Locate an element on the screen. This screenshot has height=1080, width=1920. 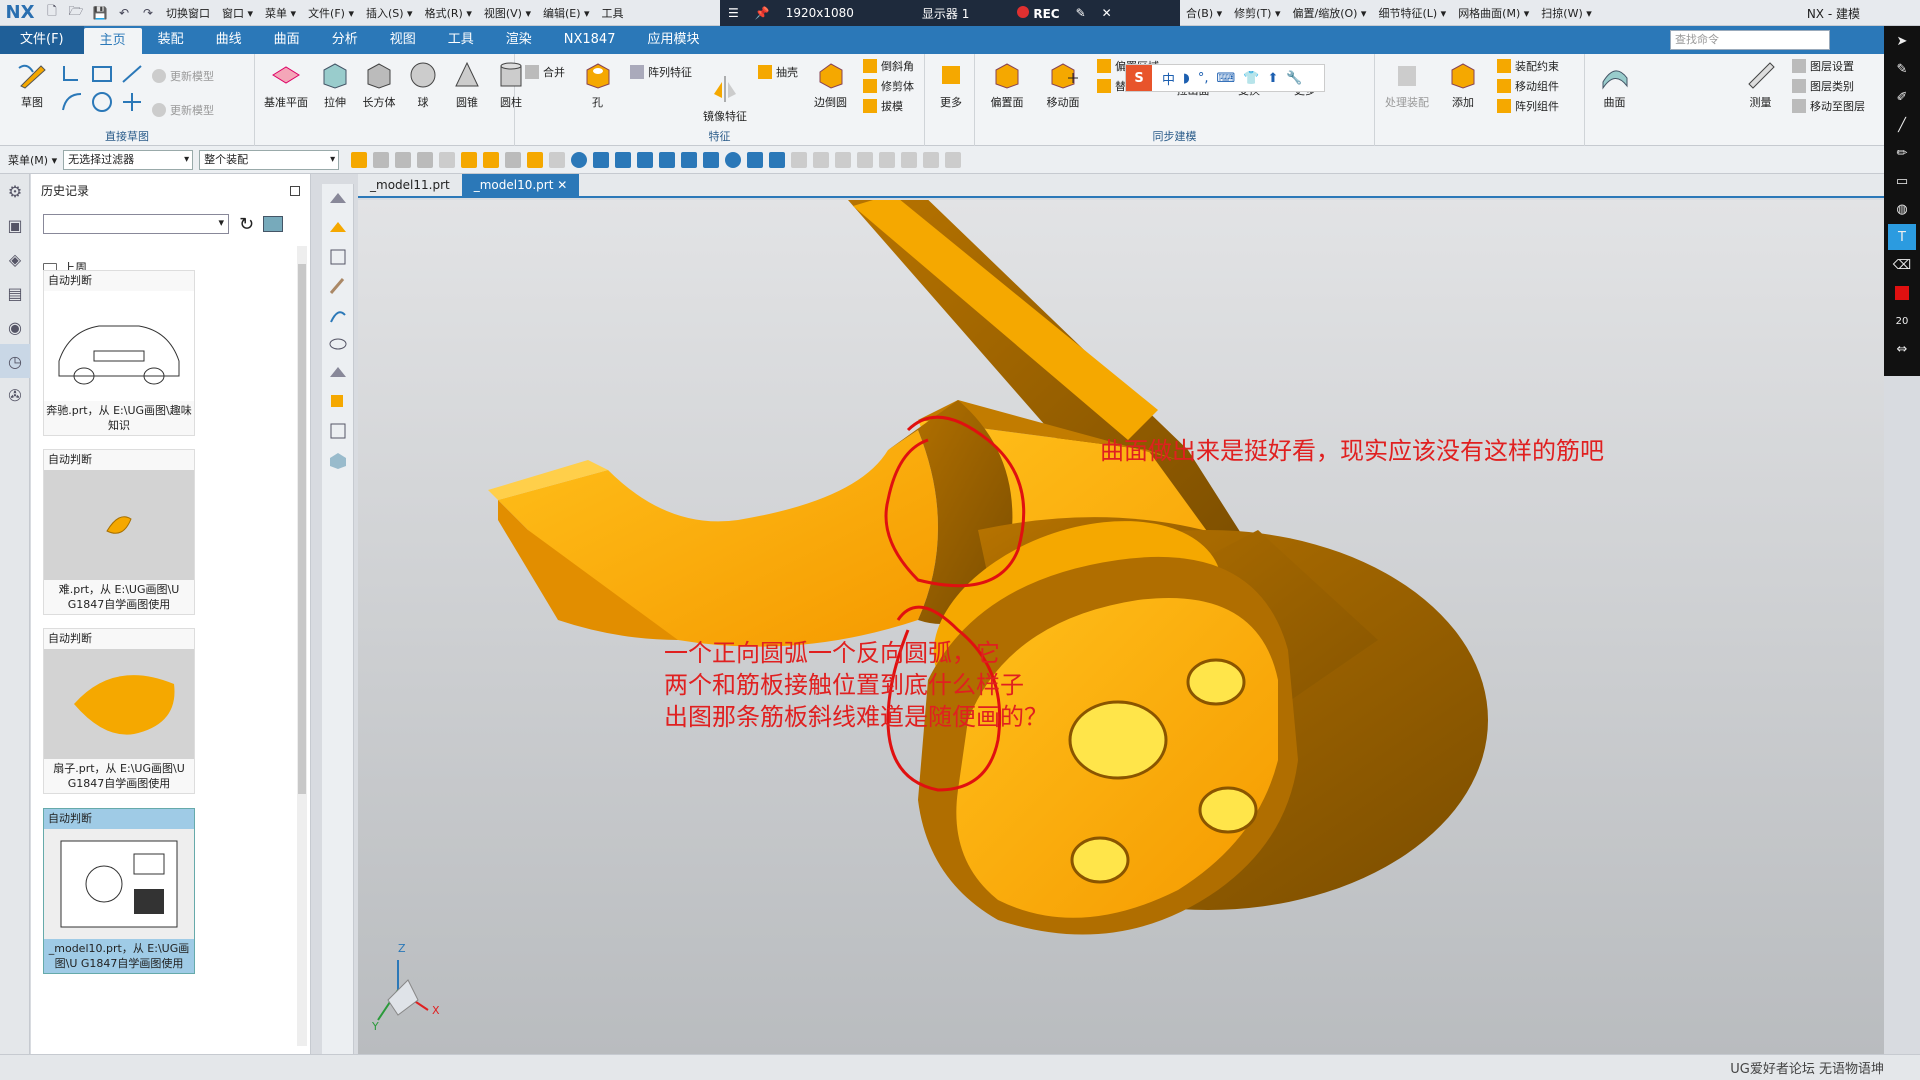
menu-main: 菜单 ▾ is located at coordinates (280, 13).